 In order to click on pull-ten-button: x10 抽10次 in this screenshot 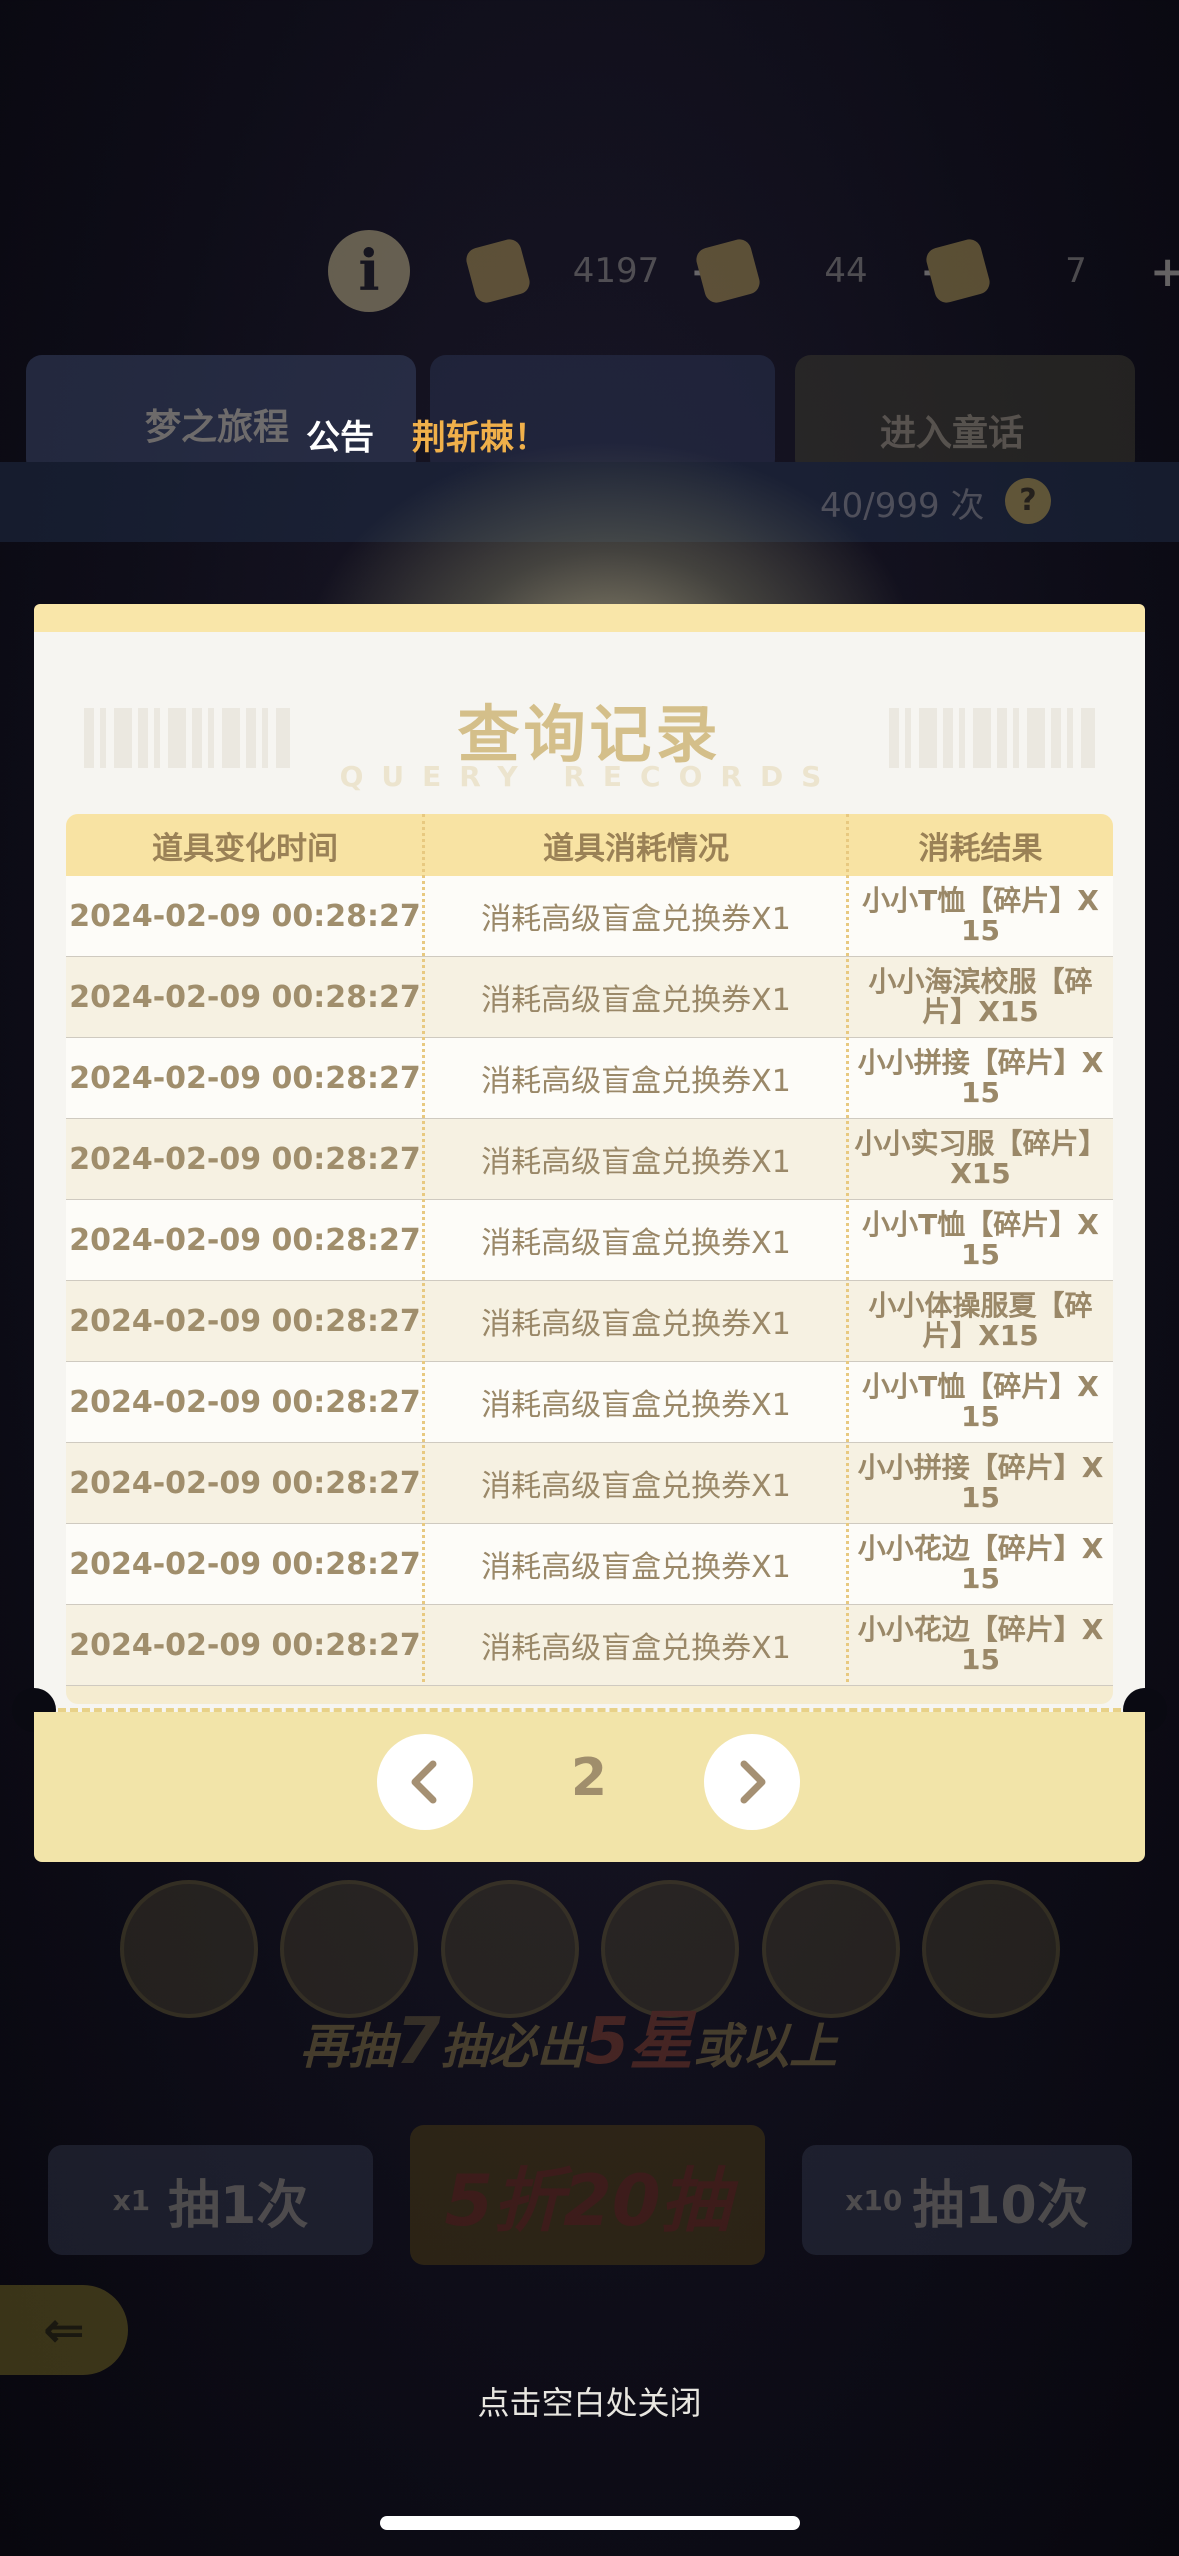, I will do `click(967, 2200)`.